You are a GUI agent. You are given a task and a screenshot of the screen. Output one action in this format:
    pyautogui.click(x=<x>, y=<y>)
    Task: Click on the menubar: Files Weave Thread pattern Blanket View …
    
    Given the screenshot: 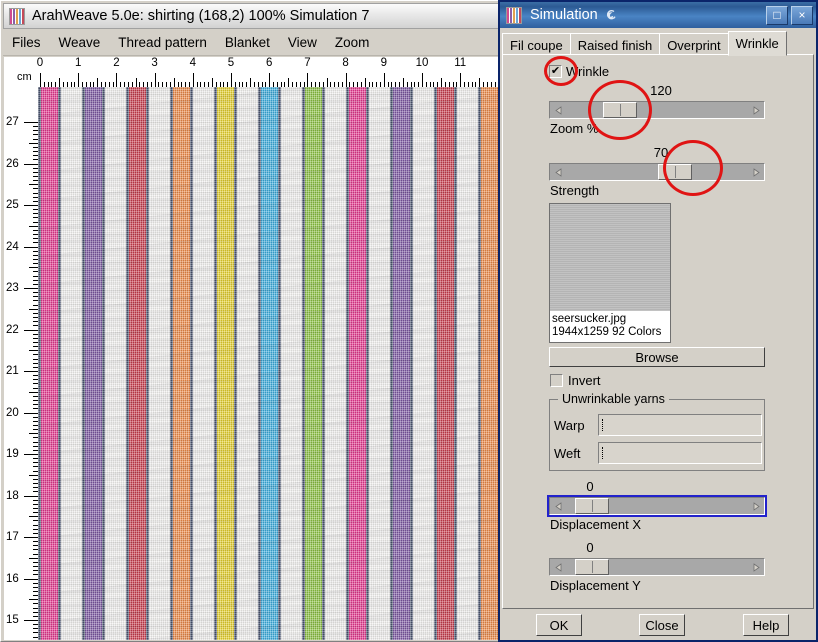 What is the action you would take?
    pyautogui.click(x=254, y=43)
    